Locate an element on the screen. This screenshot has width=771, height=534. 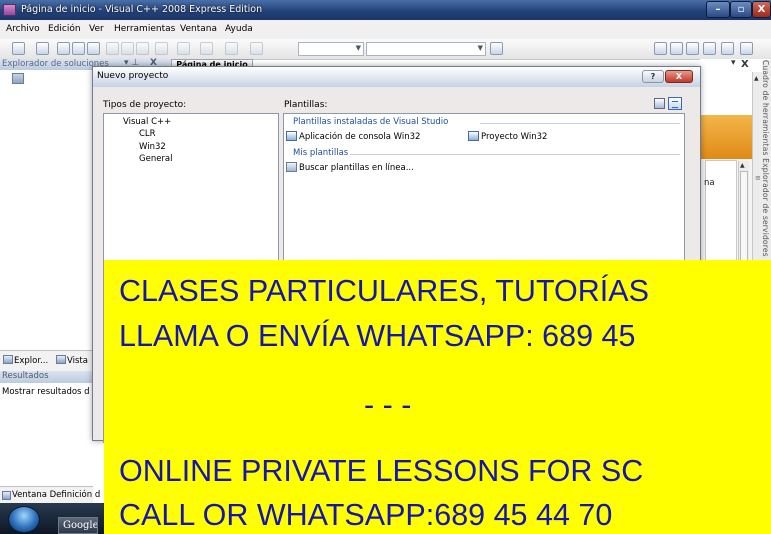
solution-explorer-panel is located at coordinates (46, 296).